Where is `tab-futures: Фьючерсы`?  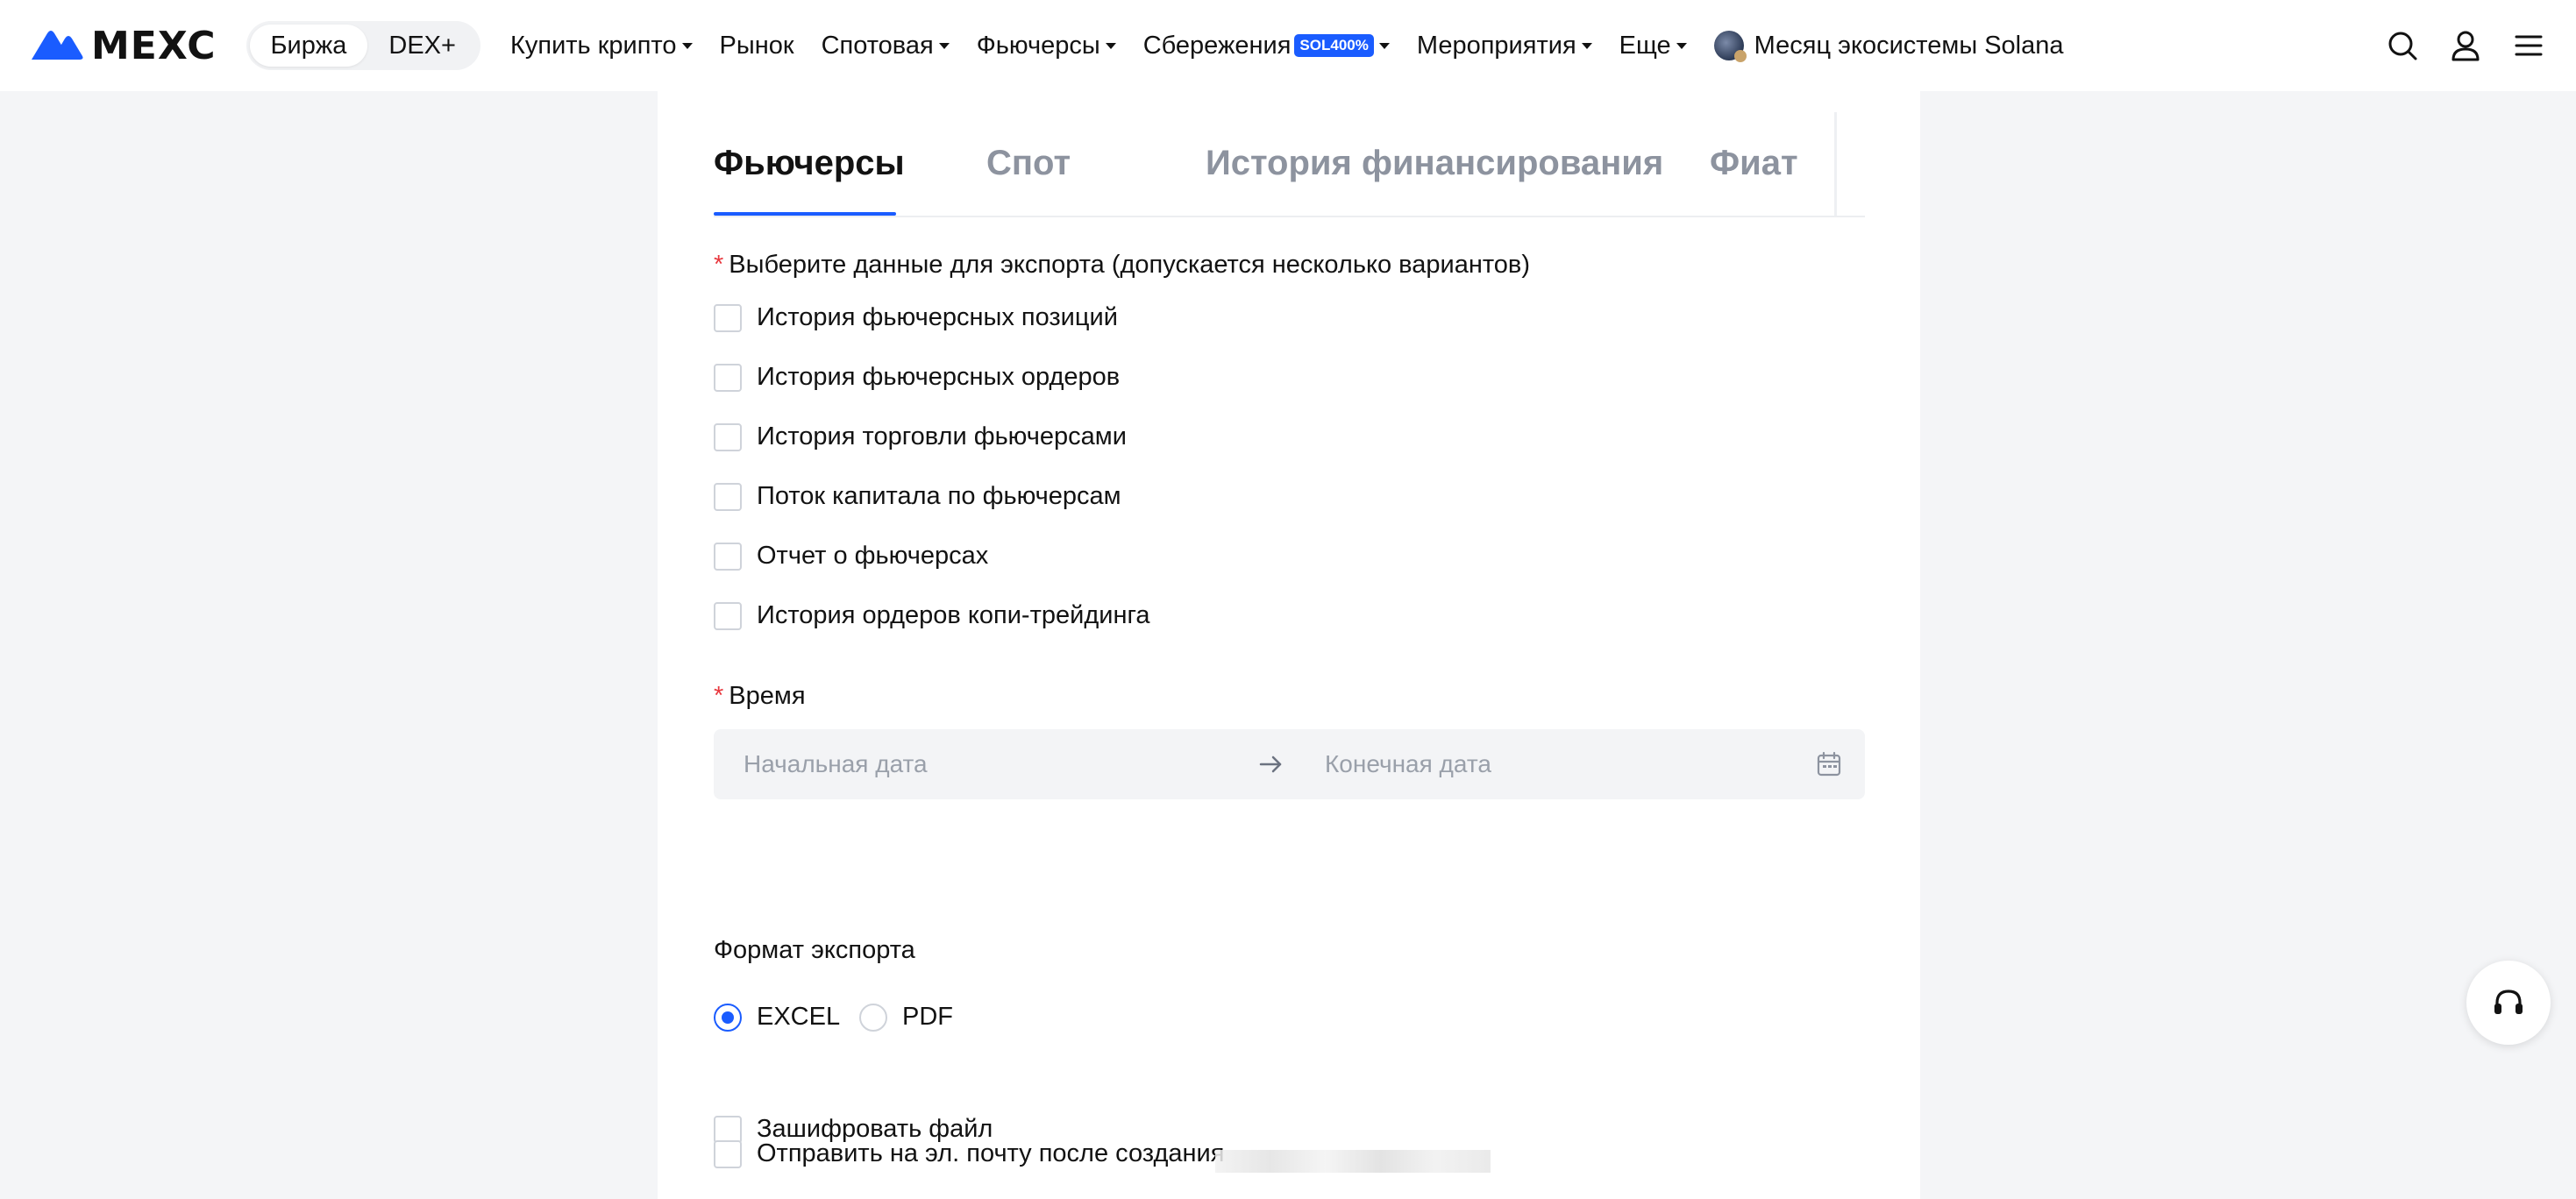 tab-futures: Фьючерсы is located at coordinates (809, 163).